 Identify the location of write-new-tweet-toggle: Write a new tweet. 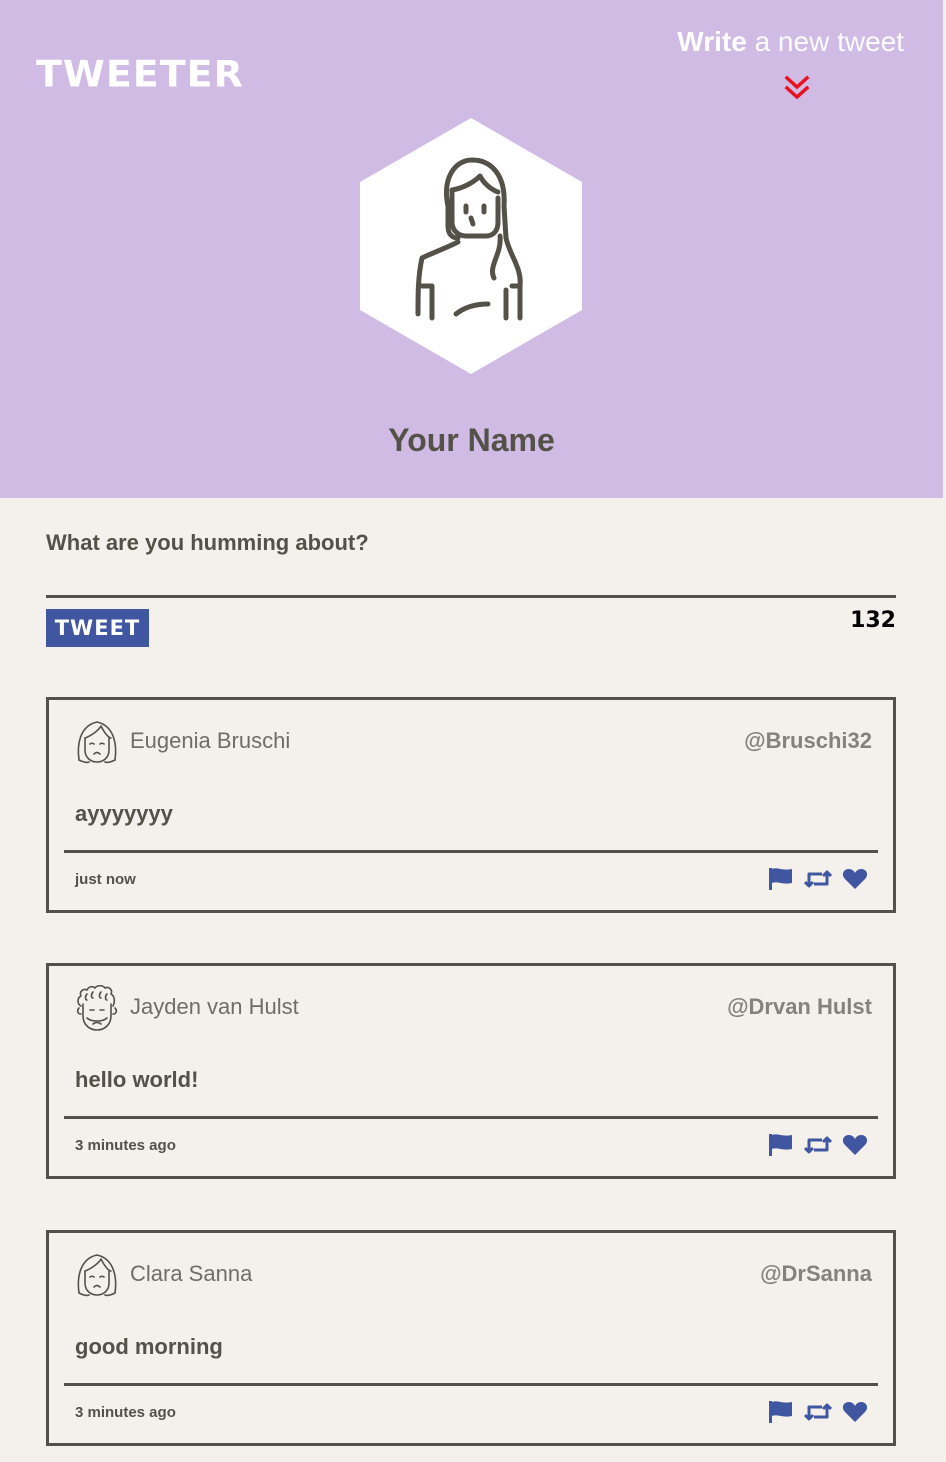
(790, 42).